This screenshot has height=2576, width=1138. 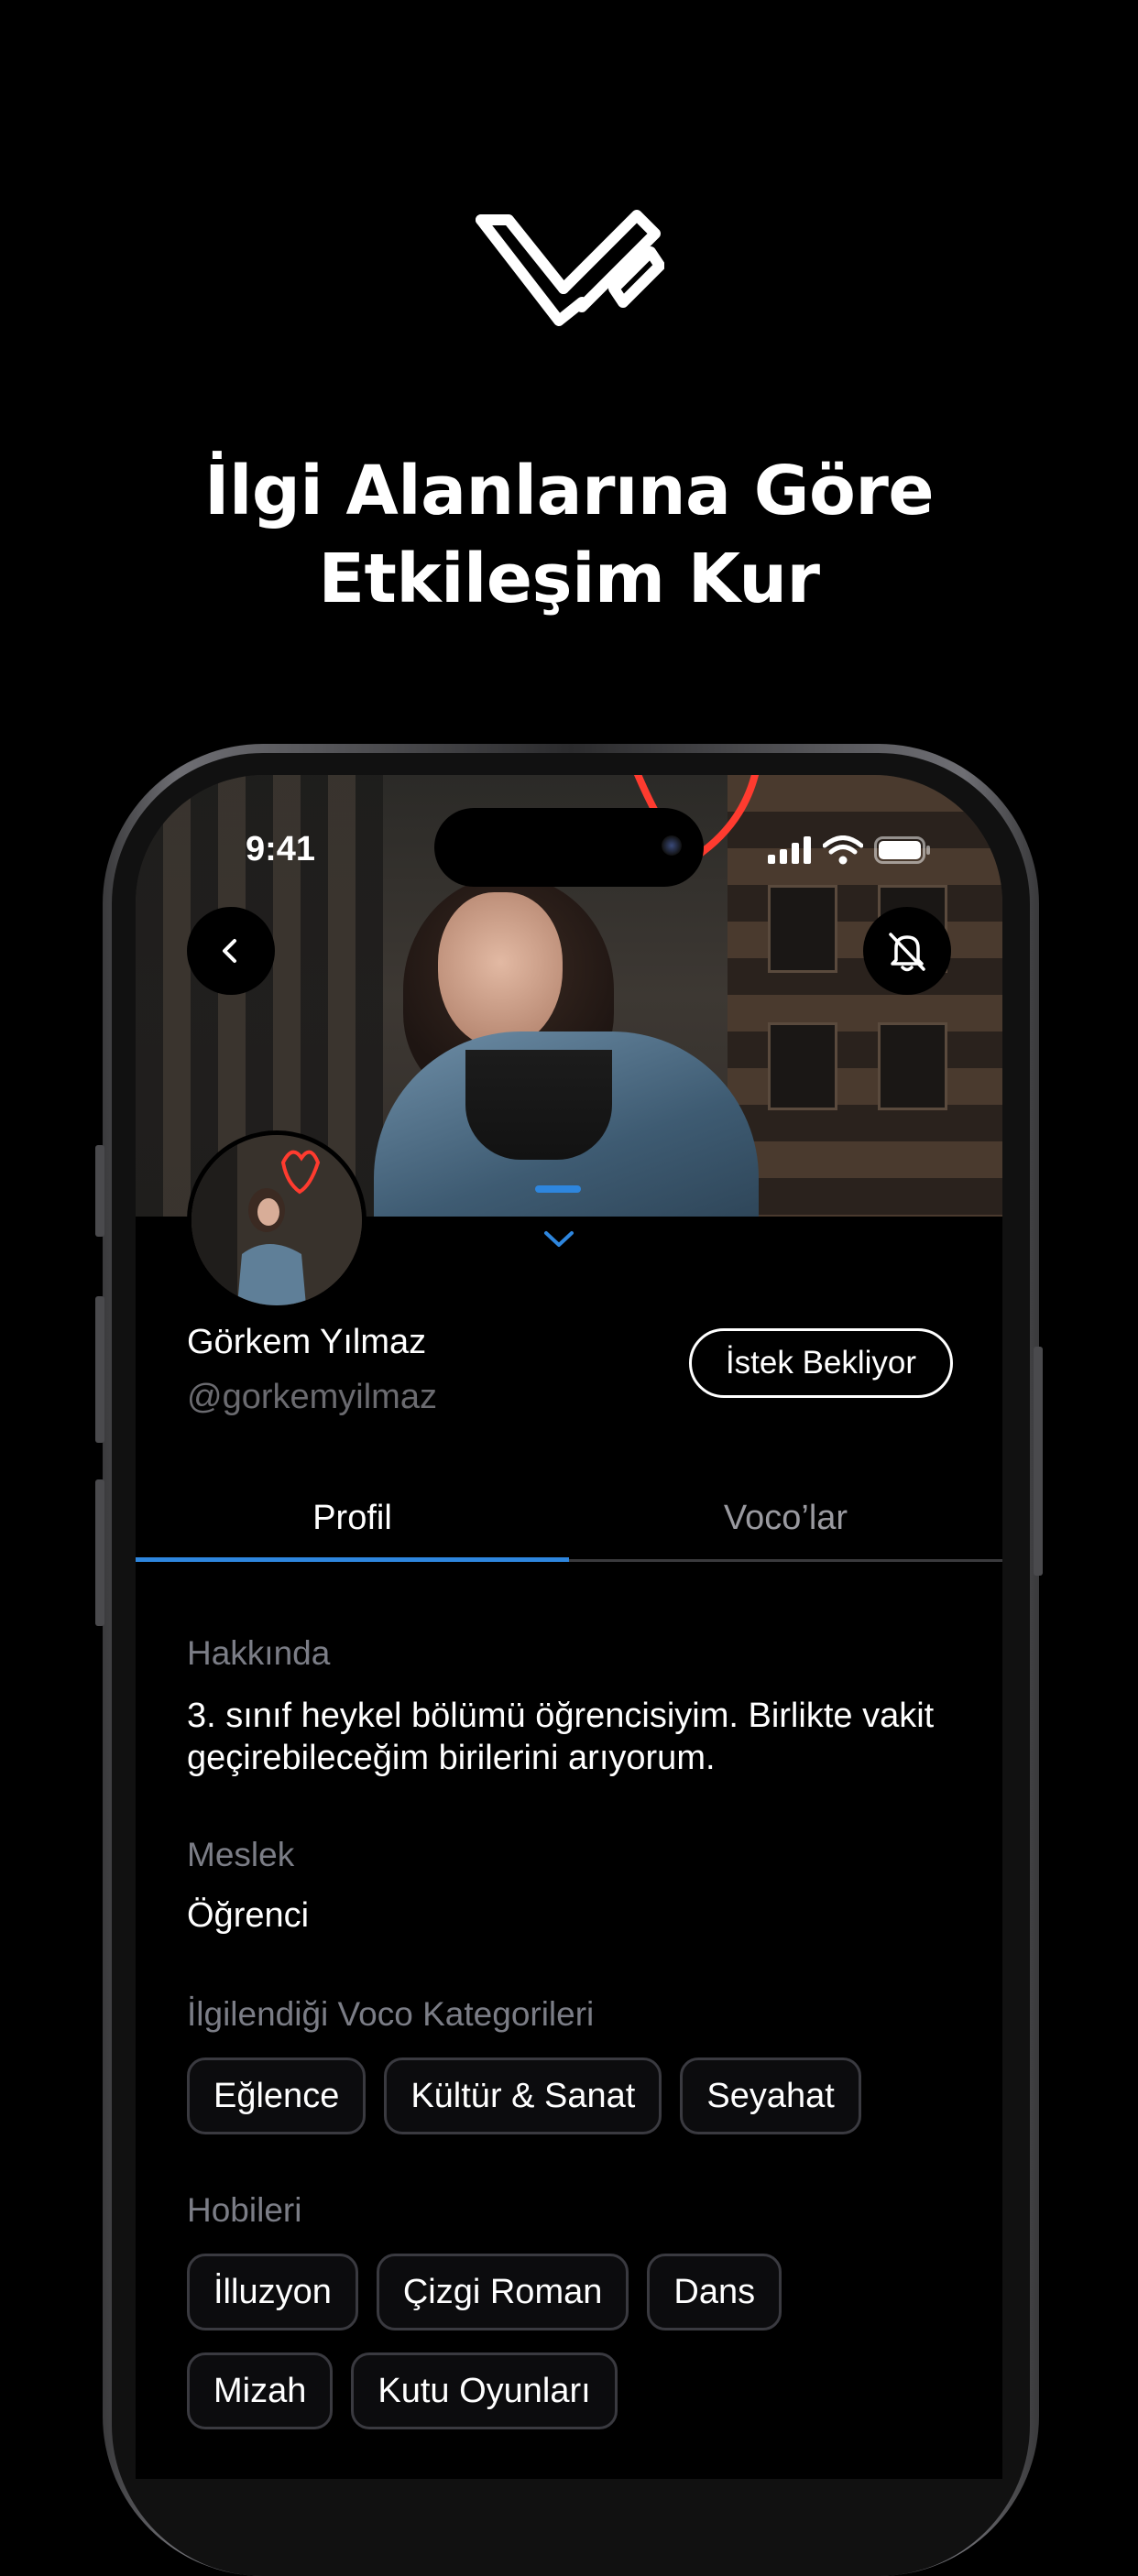 I want to click on status-icons, so click(x=849, y=850).